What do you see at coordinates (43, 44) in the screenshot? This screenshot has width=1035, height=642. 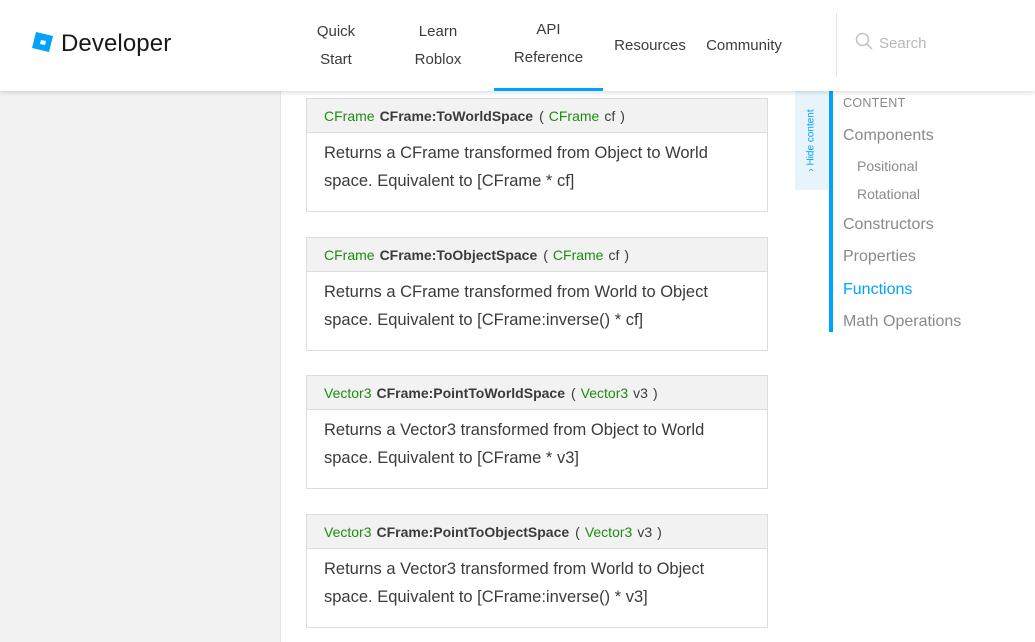 I see `roblox-studio-logo-icon` at bounding box center [43, 44].